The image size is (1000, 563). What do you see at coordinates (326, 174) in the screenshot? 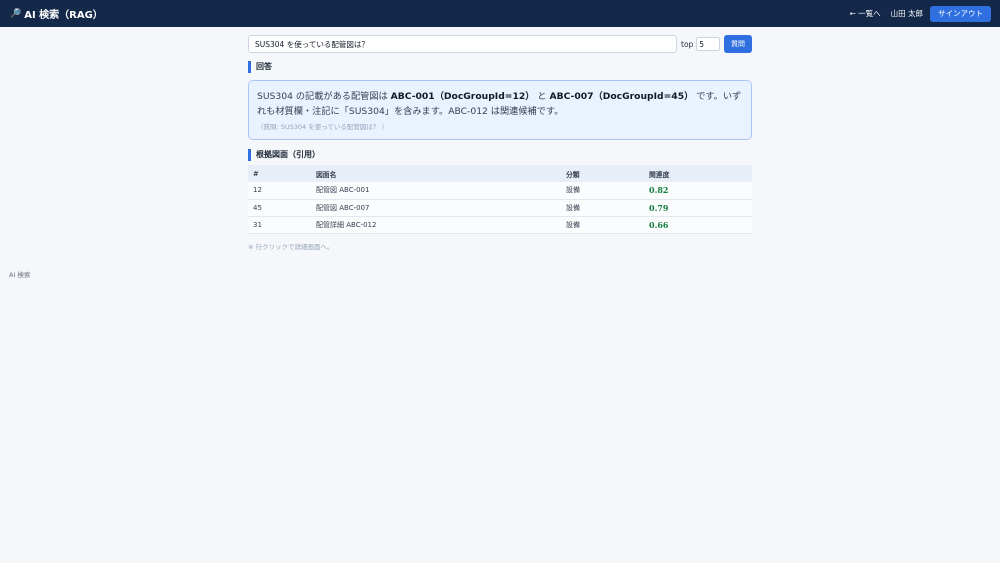
I see `column-header-name: 図面名` at bounding box center [326, 174].